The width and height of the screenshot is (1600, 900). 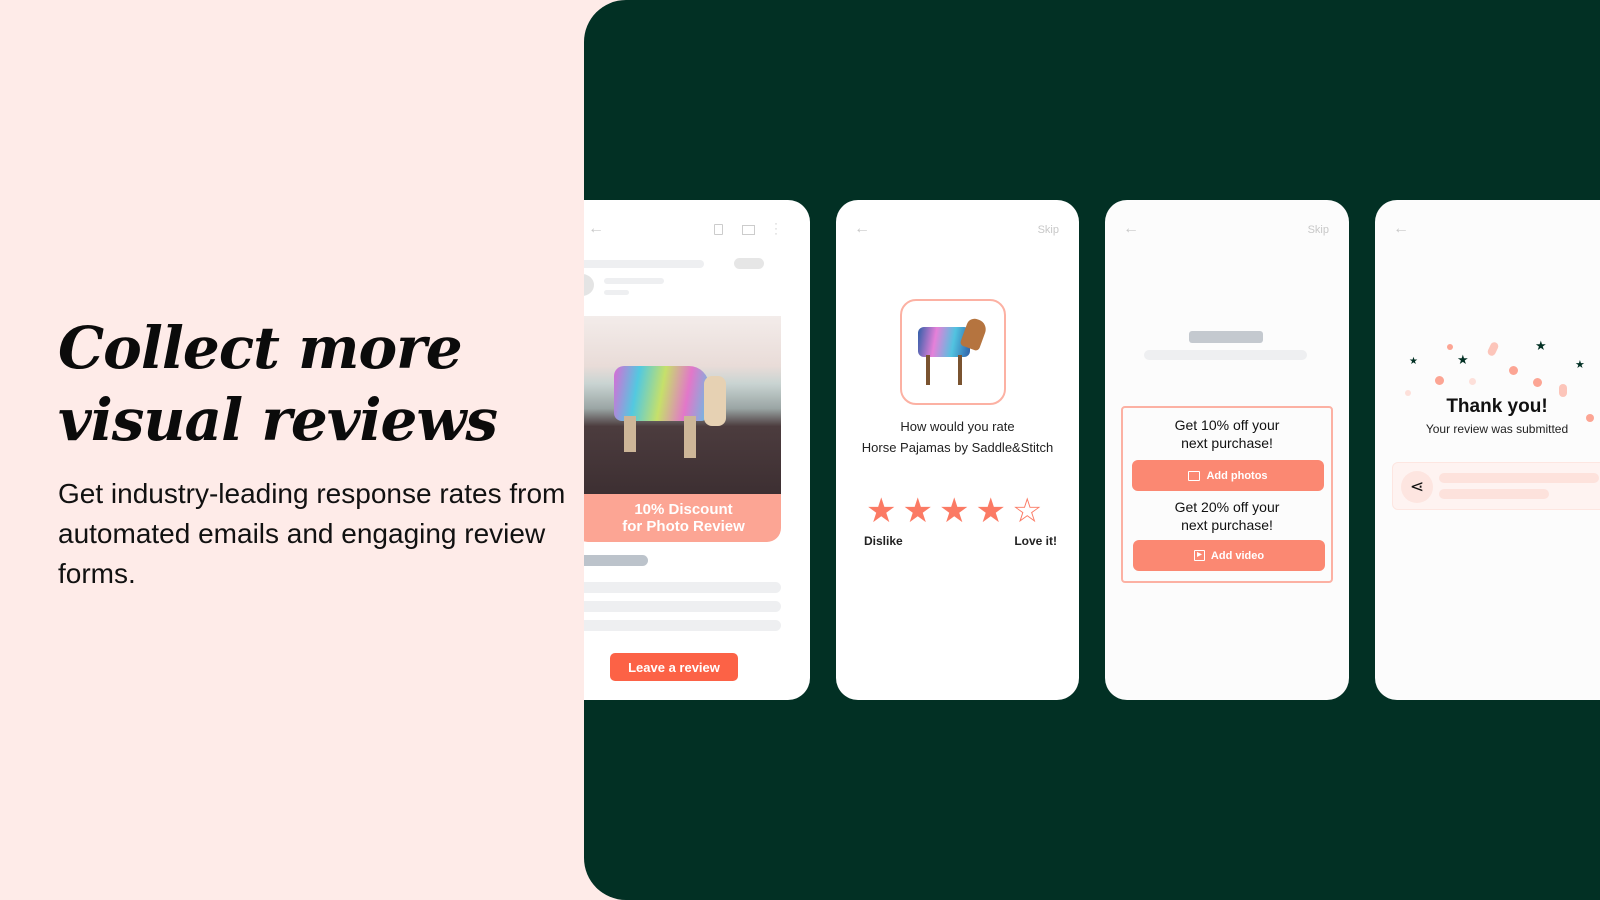 I want to click on offer-1-line-1: Get 10% off your, so click(x=1227, y=425).